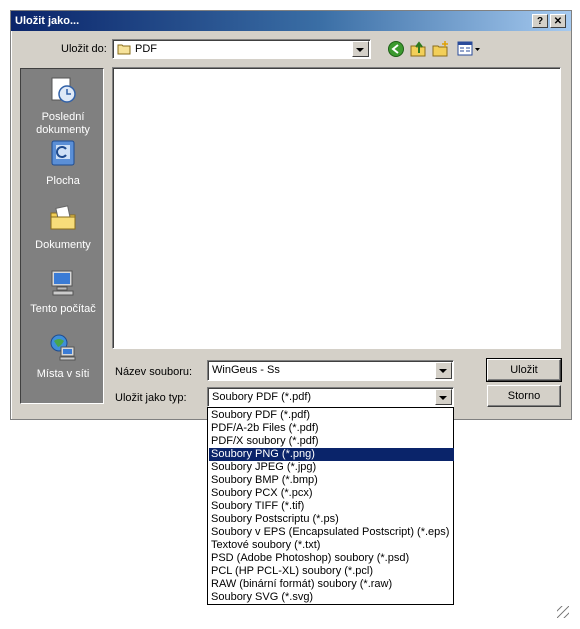  Describe the element at coordinates (84, 49) in the screenshot. I see `save-in-label: Uložit do:` at that location.